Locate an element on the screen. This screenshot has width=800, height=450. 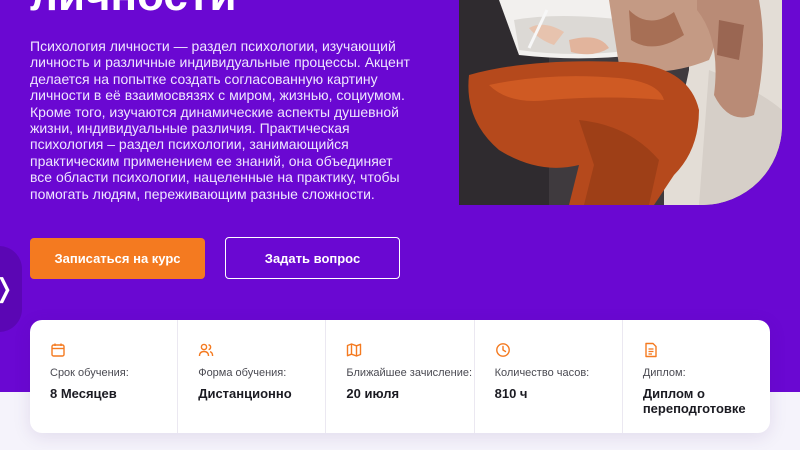
info-value: 8 Месяцев is located at coordinates (83, 393).